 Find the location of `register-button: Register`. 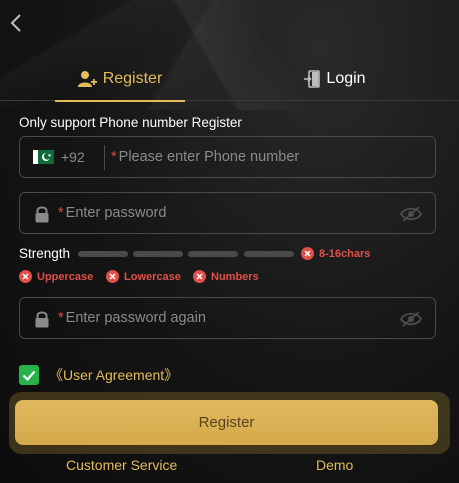

register-button: Register is located at coordinates (226, 422).